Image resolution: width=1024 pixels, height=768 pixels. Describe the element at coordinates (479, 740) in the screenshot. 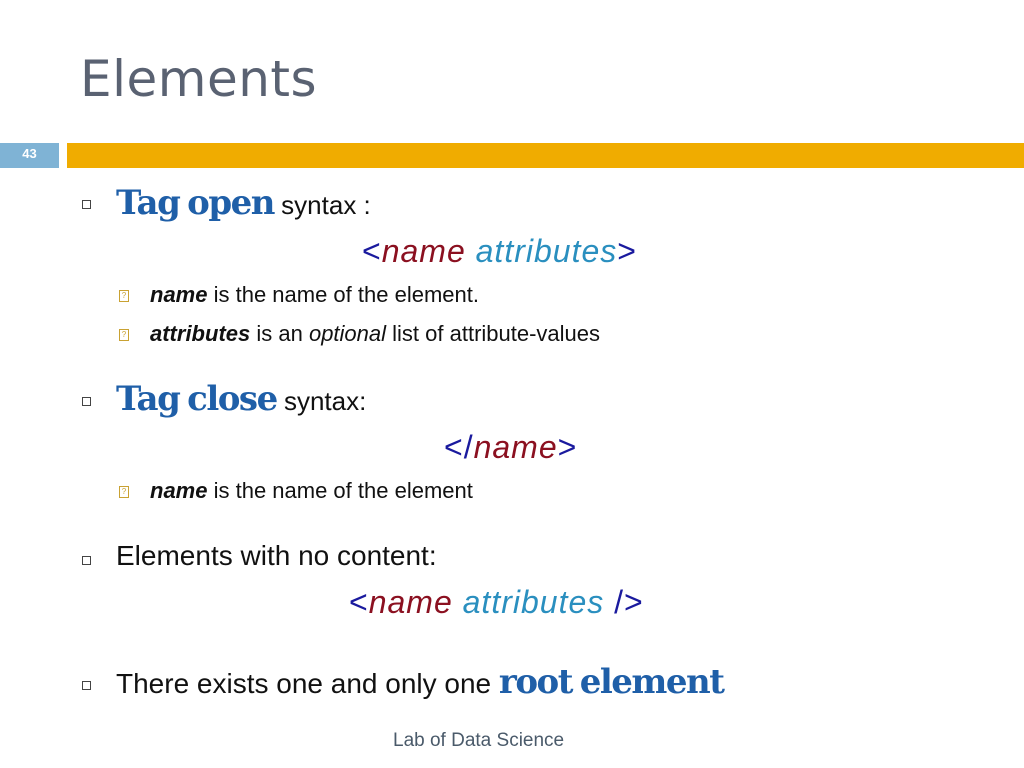

I see `slide-footer: Lab of Data Science` at that location.